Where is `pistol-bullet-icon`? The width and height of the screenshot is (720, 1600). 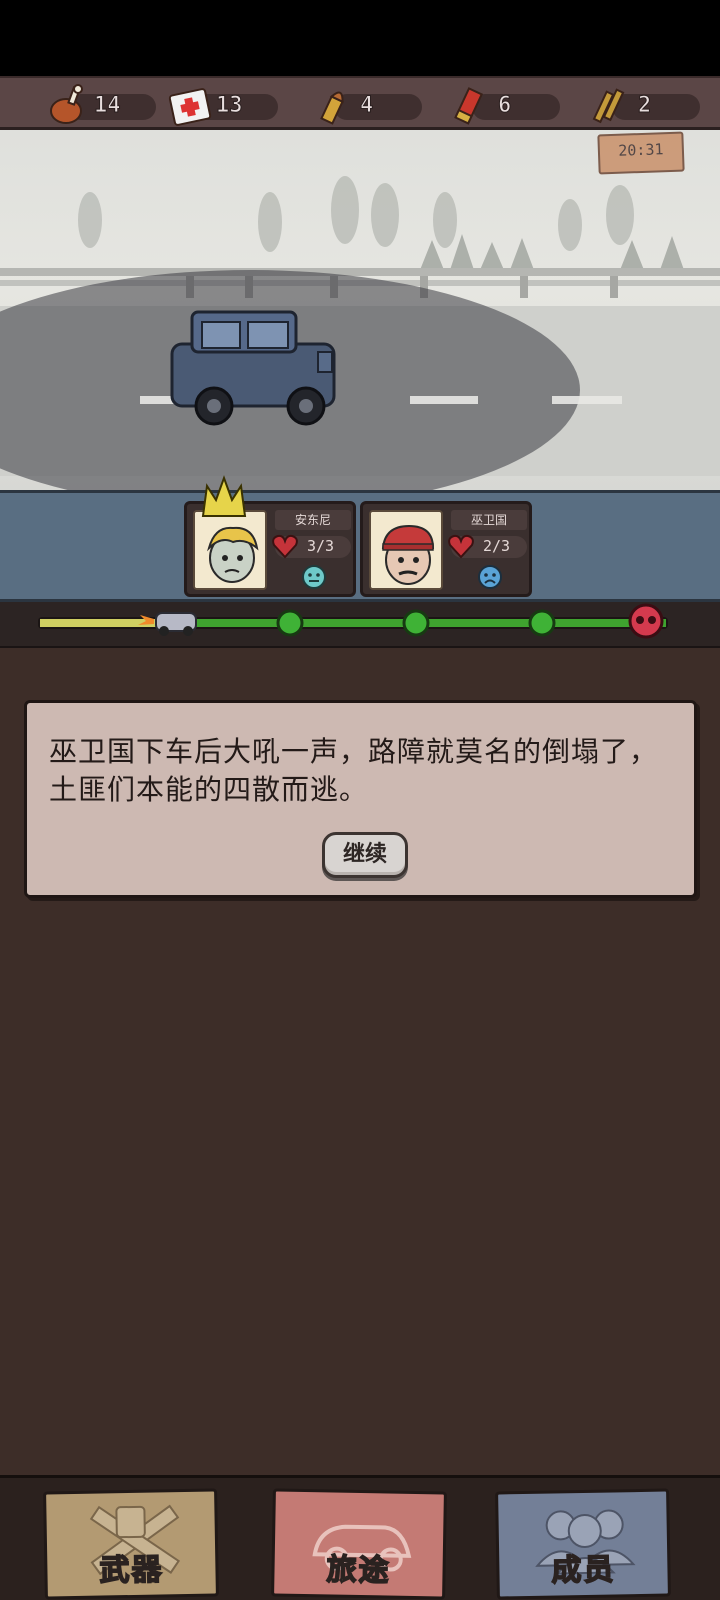 pistol-bullet-icon is located at coordinates (332, 108).